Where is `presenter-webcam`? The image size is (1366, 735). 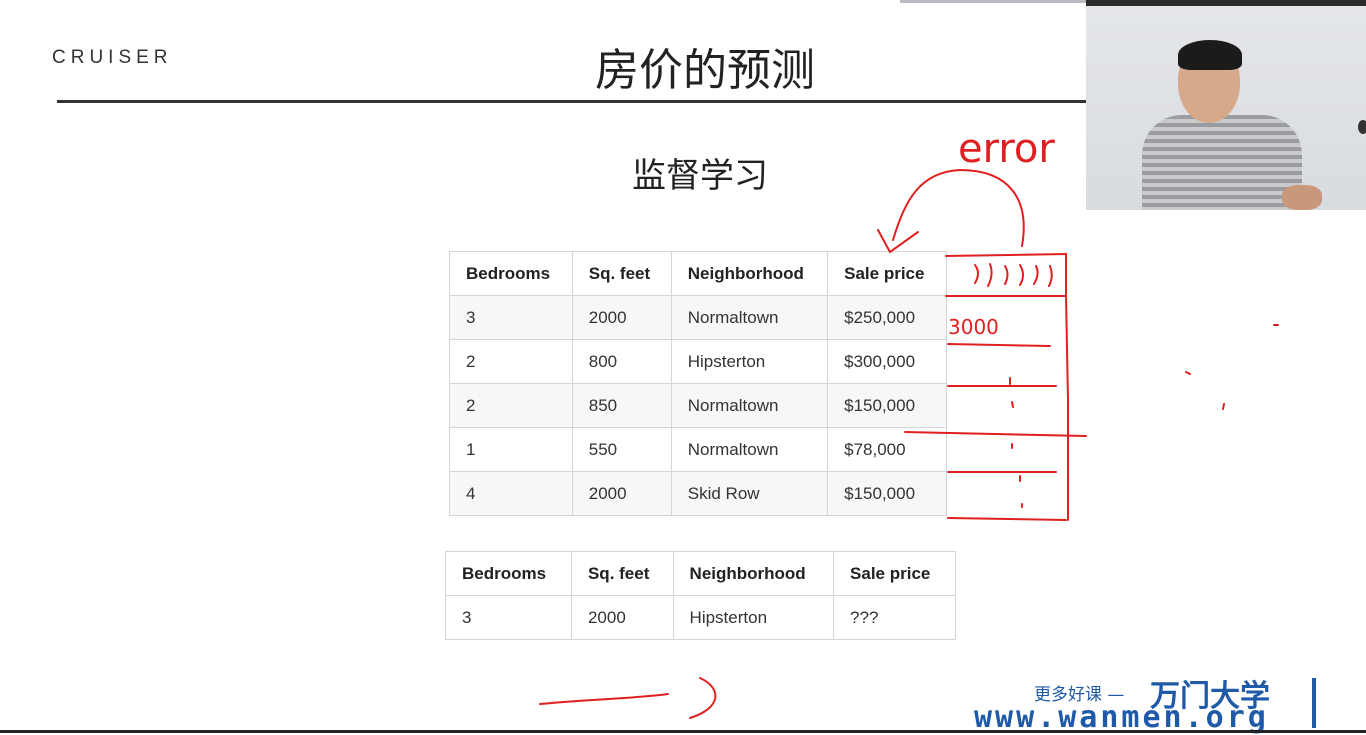 presenter-webcam is located at coordinates (1226, 105).